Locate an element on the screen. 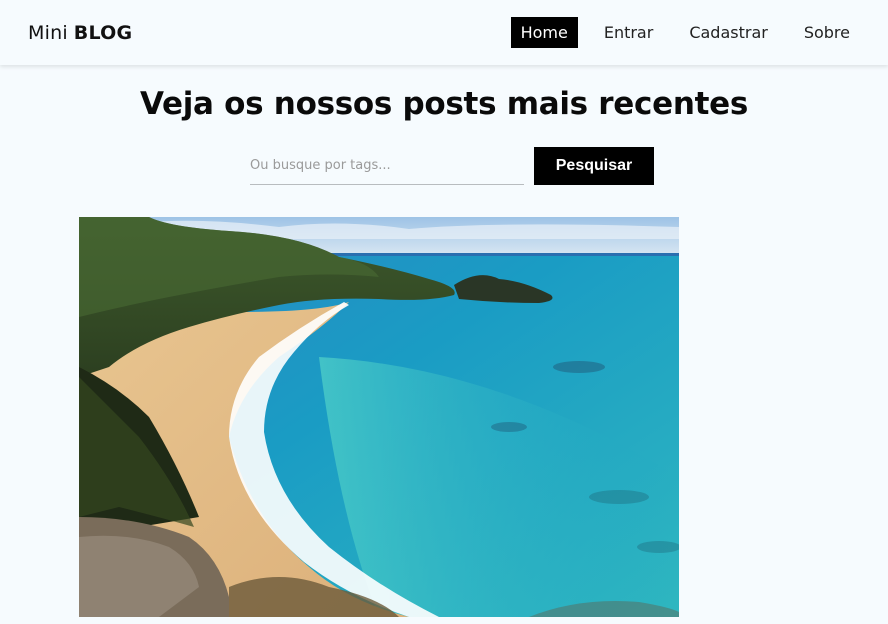 The width and height of the screenshot is (888, 624). search-field is located at coordinates (387, 166).